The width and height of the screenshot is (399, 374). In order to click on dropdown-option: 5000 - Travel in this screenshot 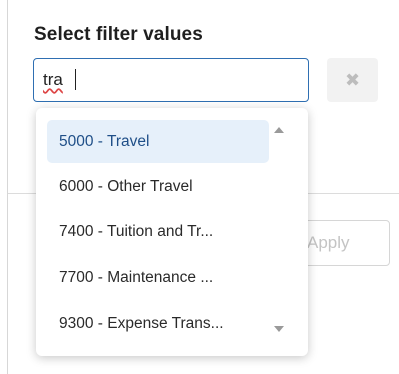, I will do `click(158, 141)`.